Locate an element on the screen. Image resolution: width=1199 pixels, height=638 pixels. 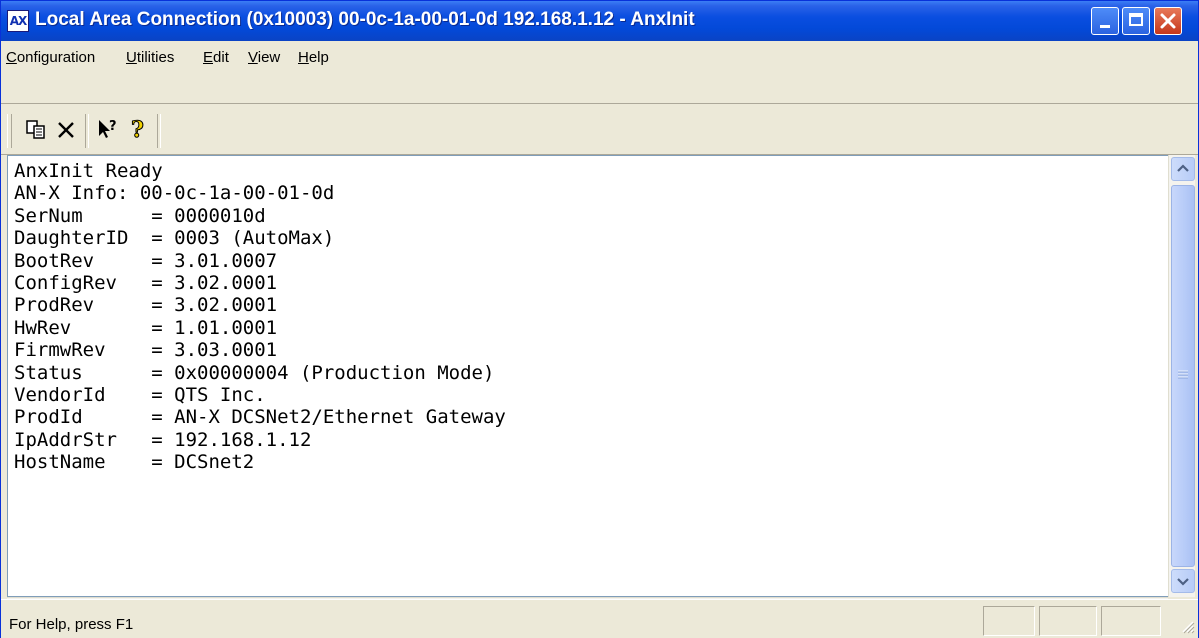
menu-utilities-label: tilities is located at coordinates (155, 57).